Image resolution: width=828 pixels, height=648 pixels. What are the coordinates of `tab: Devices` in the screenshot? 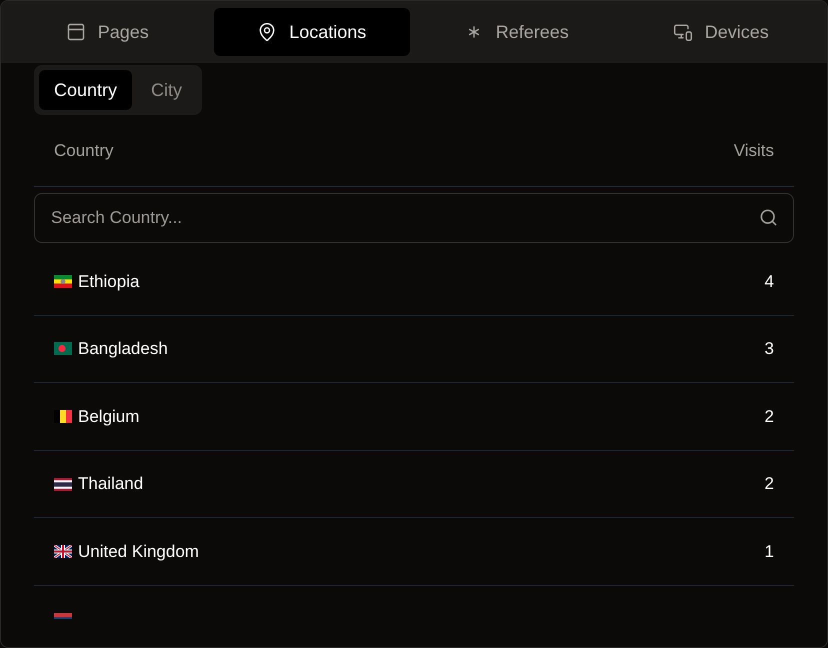 It's located at (720, 32).